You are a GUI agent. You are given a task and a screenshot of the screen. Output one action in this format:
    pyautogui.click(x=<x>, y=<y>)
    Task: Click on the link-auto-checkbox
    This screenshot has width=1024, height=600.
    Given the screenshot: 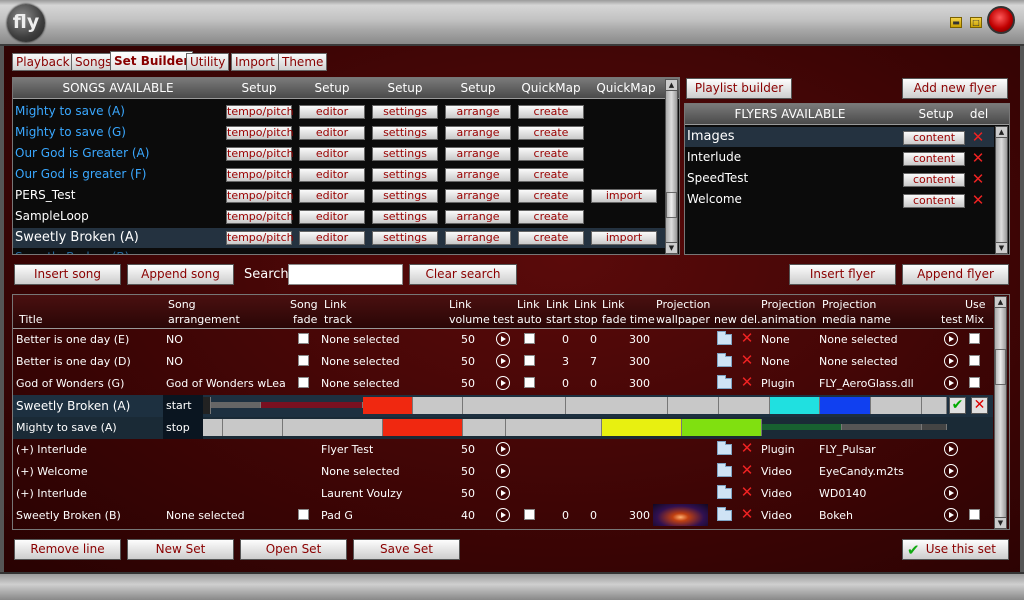 What is the action you would take?
    pyautogui.click(x=529, y=382)
    